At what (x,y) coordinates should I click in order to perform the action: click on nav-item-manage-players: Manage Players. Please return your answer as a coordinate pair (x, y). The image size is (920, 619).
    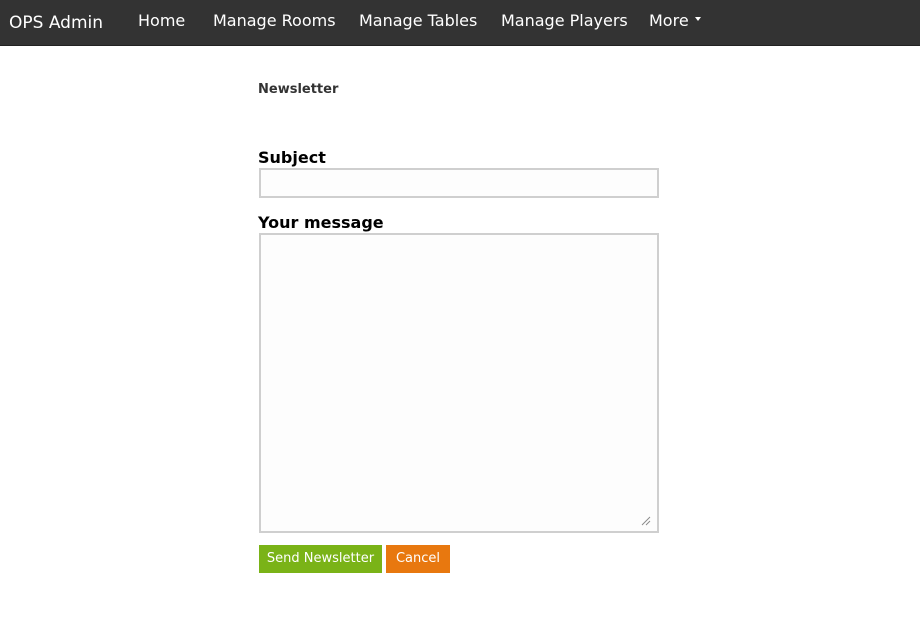
    Looking at the image, I should click on (564, 21).